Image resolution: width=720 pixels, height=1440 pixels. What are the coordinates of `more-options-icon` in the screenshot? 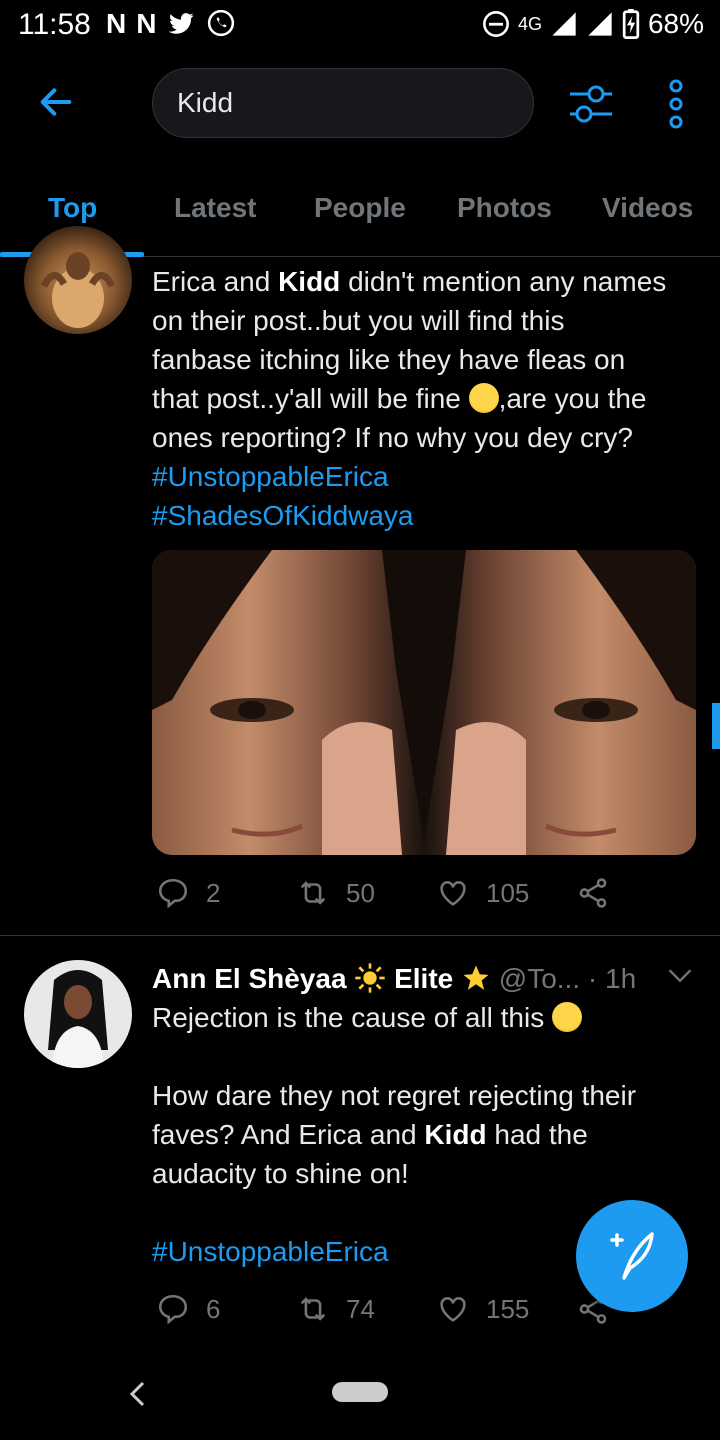 It's located at (676, 104).